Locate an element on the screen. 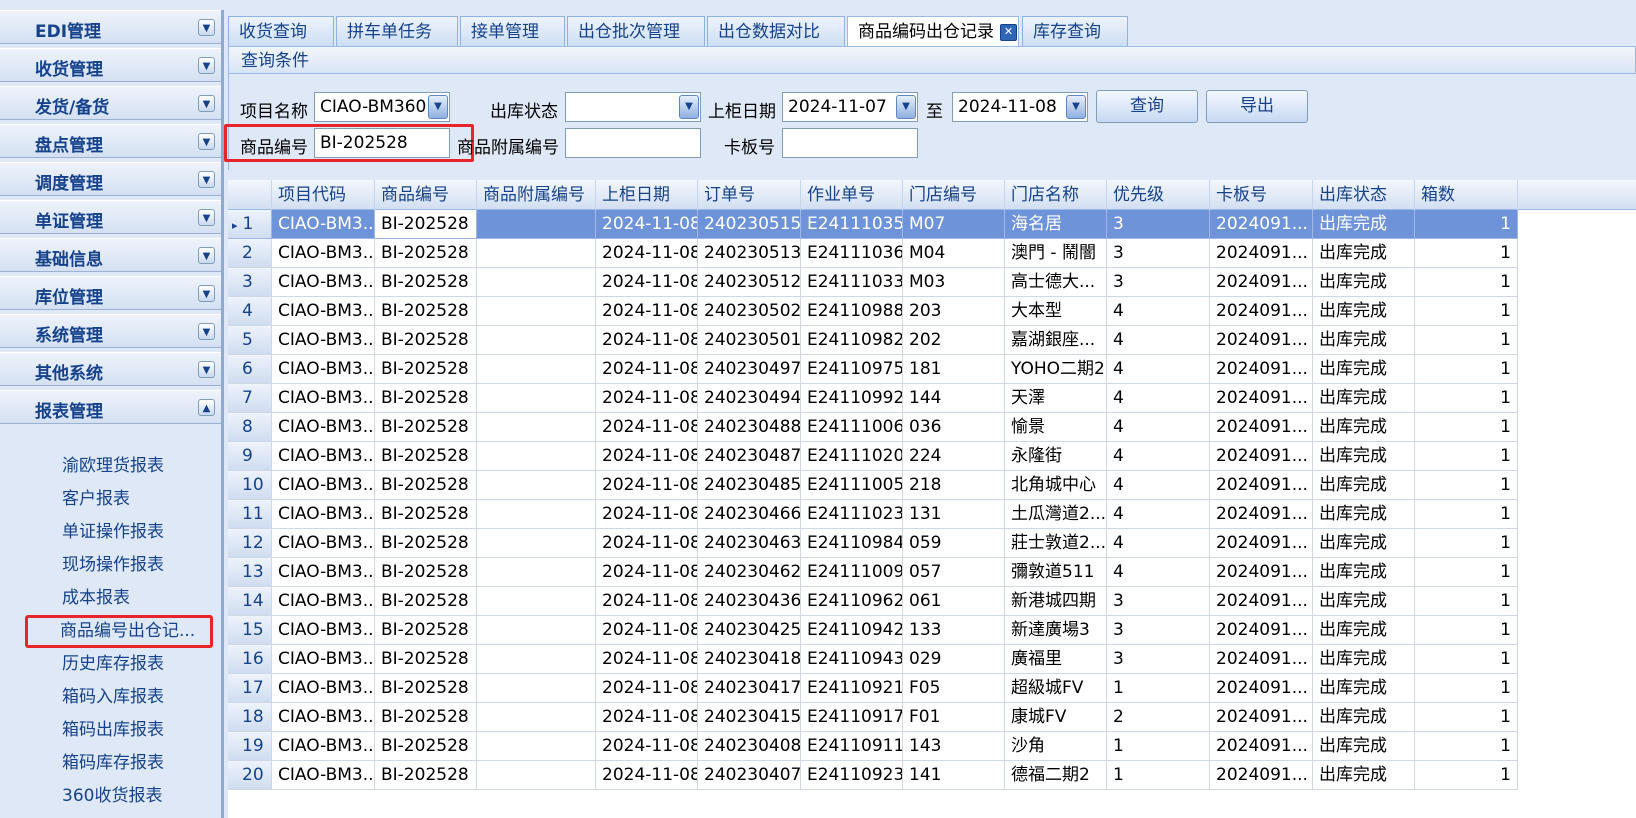 The image size is (1636, 818). table-cell: 240230487 is located at coordinates (749, 456).